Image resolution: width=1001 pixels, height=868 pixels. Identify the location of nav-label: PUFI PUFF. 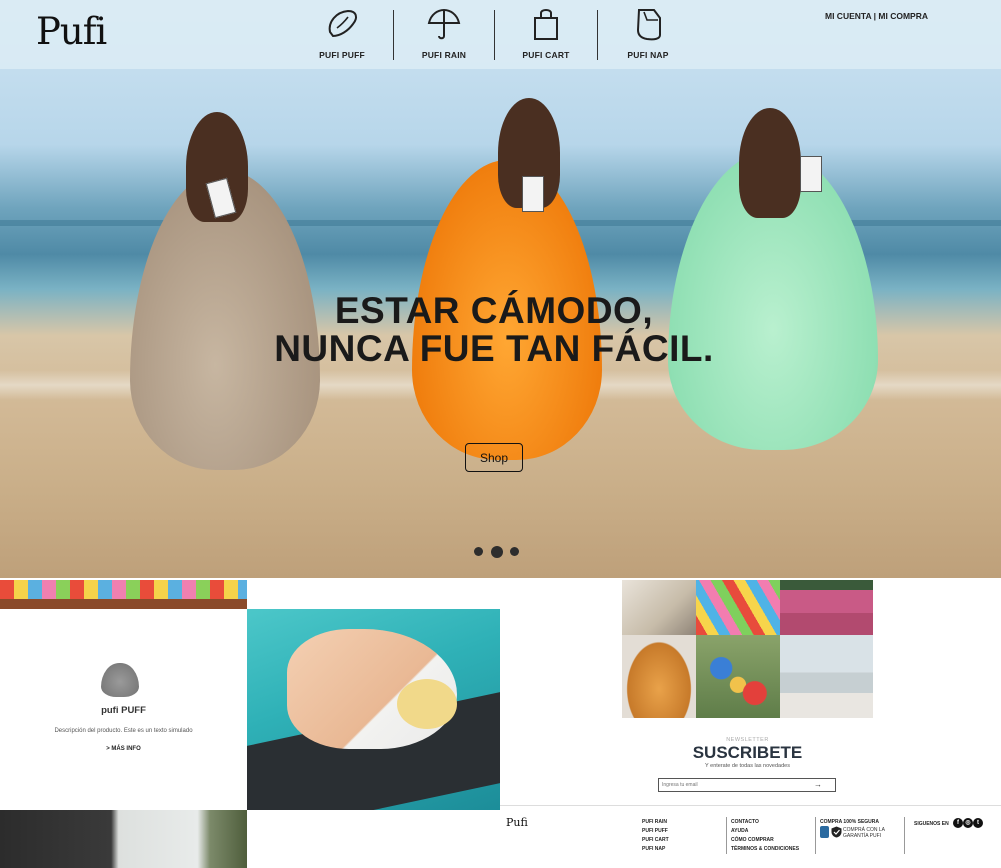
(342, 55).